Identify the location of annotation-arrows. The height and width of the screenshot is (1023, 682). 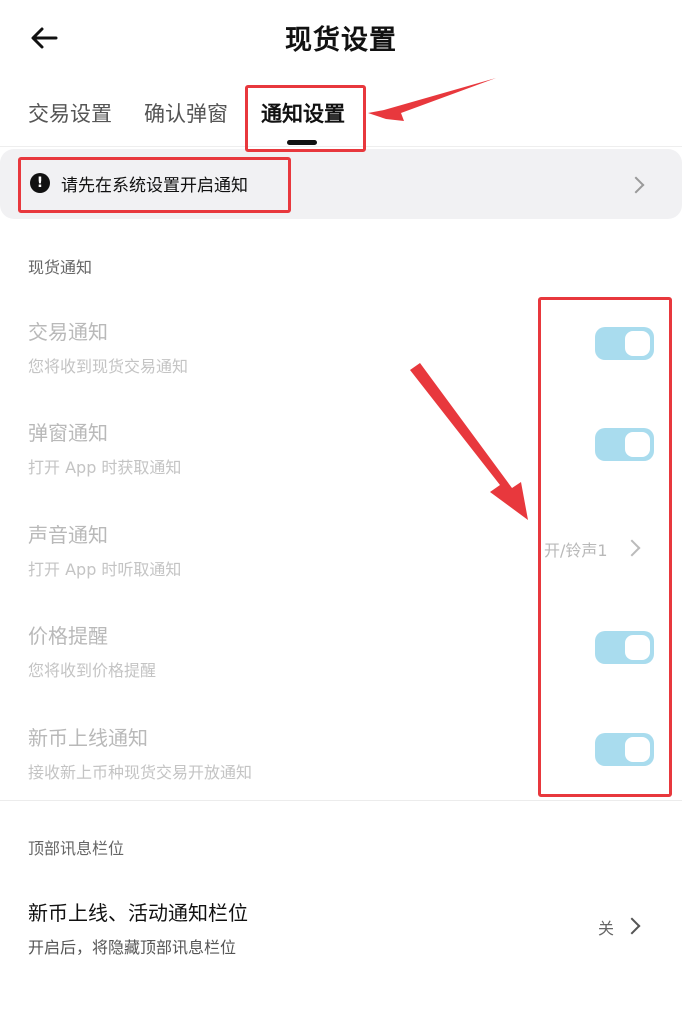
(448, 299).